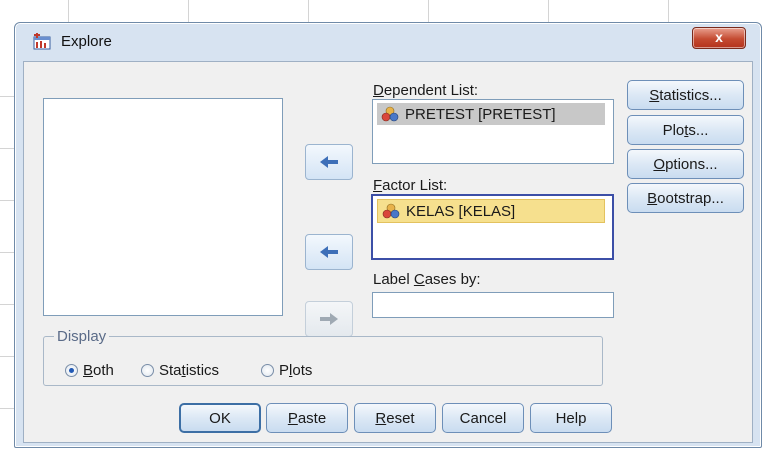 The width and height of the screenshot is (768, 452). I want to click on label-cases-field, so click(493, 305).